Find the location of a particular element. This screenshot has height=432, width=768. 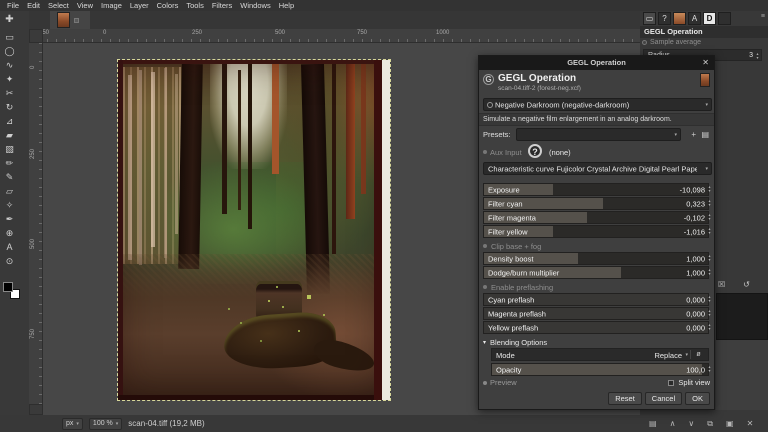

magenta-preflash-slider: Magenta preflash 0,000 is located at coordinates (596, 313).